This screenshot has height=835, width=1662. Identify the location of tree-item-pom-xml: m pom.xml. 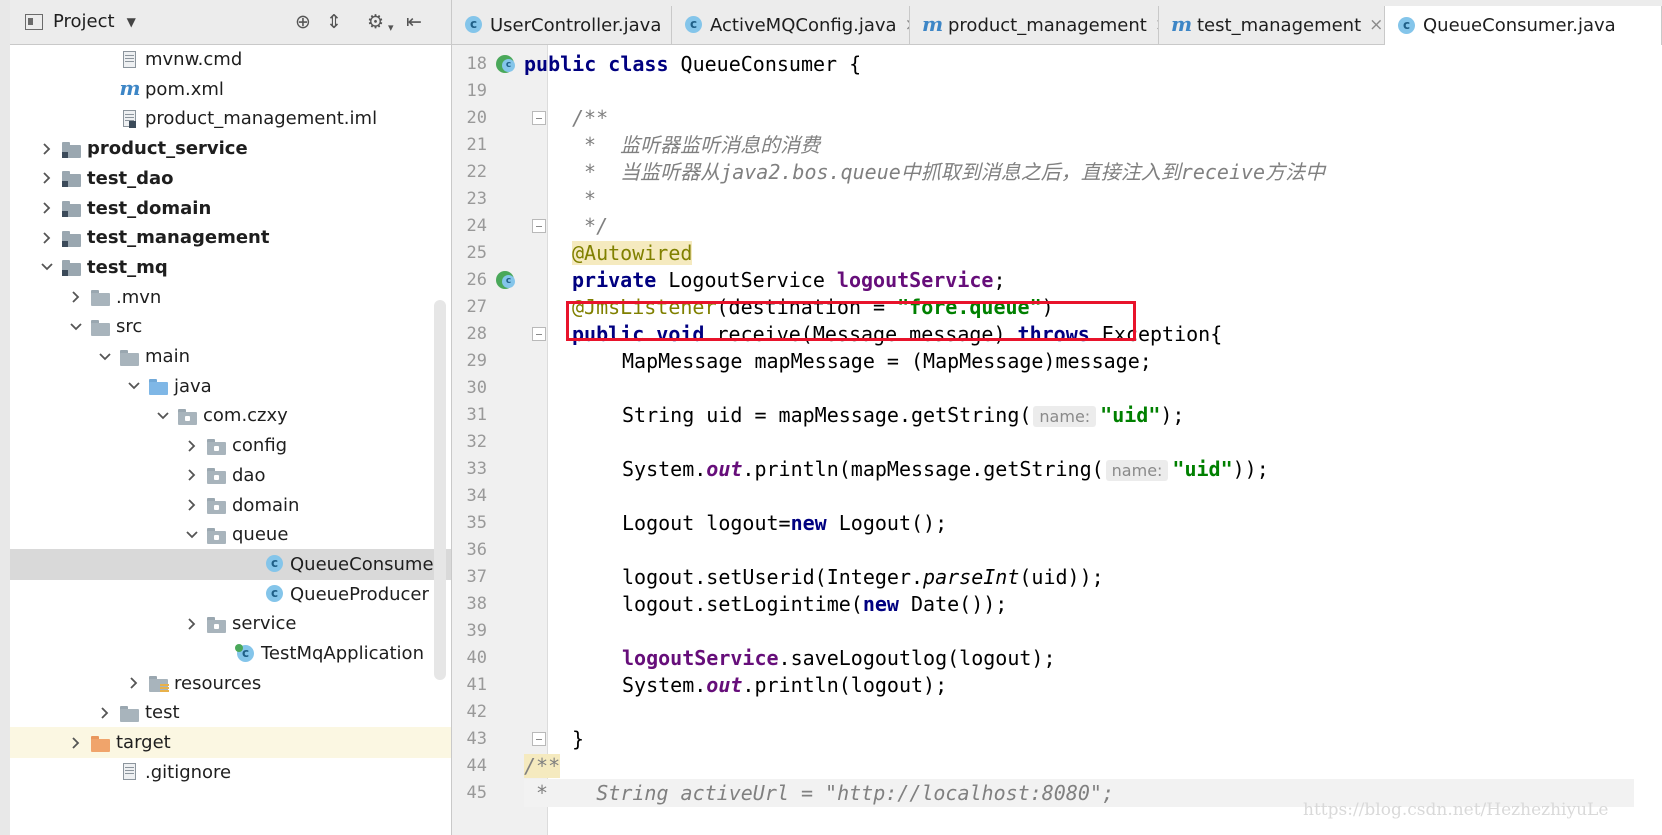
(230, 89).